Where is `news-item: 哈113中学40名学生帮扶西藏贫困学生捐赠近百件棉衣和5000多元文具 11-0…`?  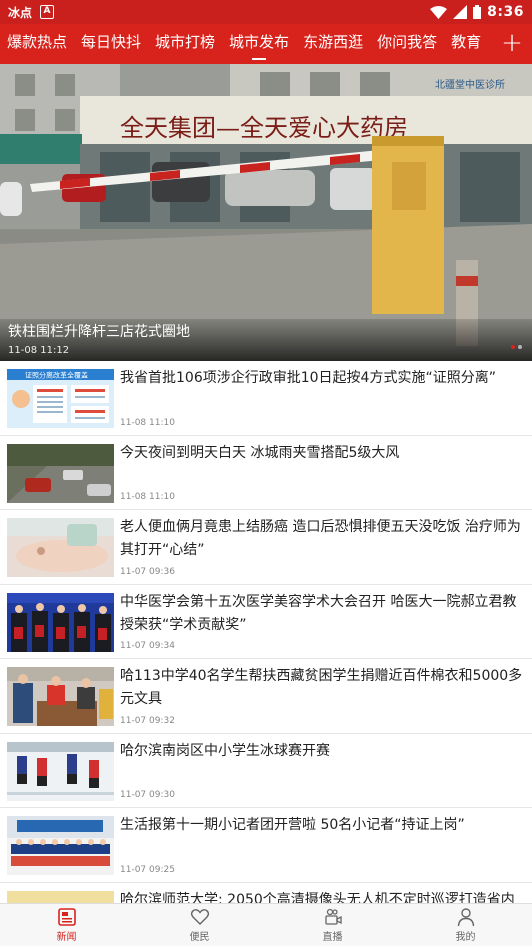 news-item: 哈113中学40名学生帮扶西藏贫困学生捐赠近百件棉衣和5000多元文具 11-0… is located at coordinates (266, 696).